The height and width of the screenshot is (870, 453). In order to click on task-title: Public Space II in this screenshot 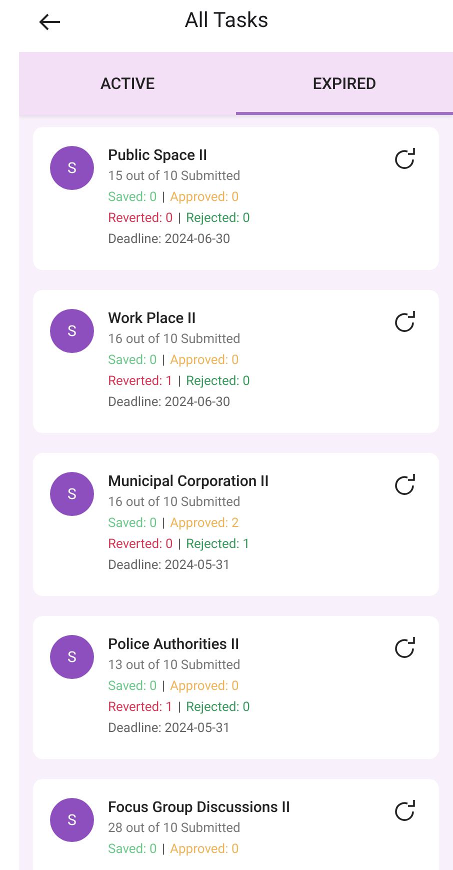, I will do `click(158, 155)`.